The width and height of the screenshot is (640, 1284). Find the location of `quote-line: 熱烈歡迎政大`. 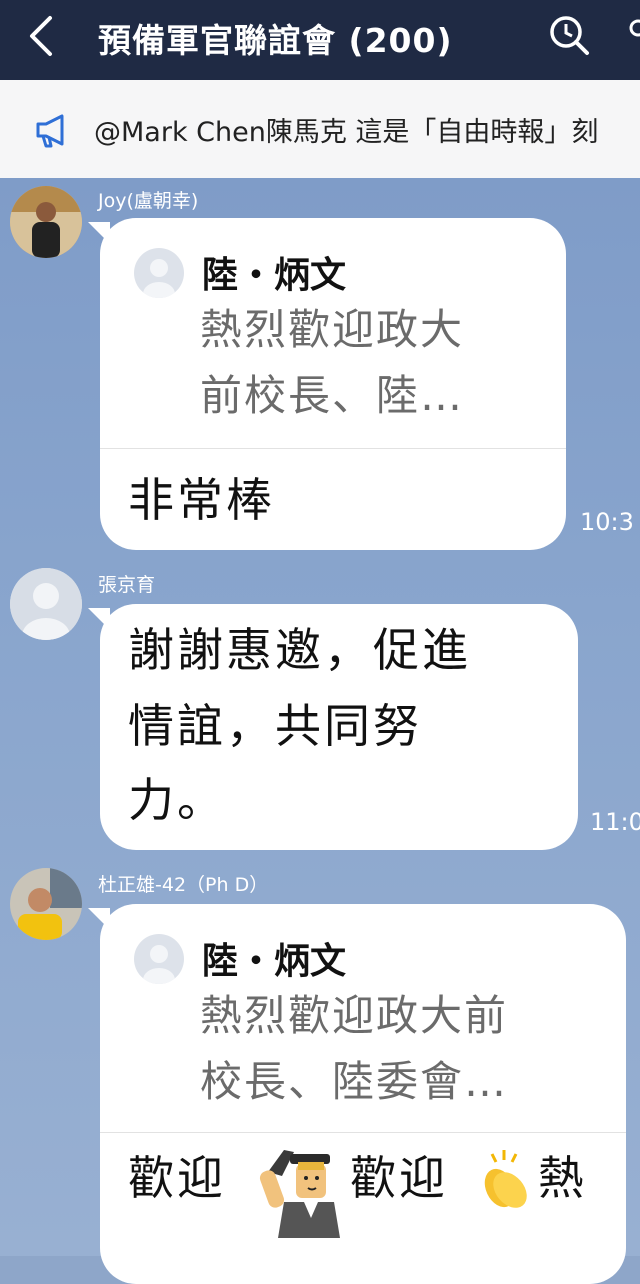

quote-line: 熱烈歡迎政大 is located at coordinates (332, 329).